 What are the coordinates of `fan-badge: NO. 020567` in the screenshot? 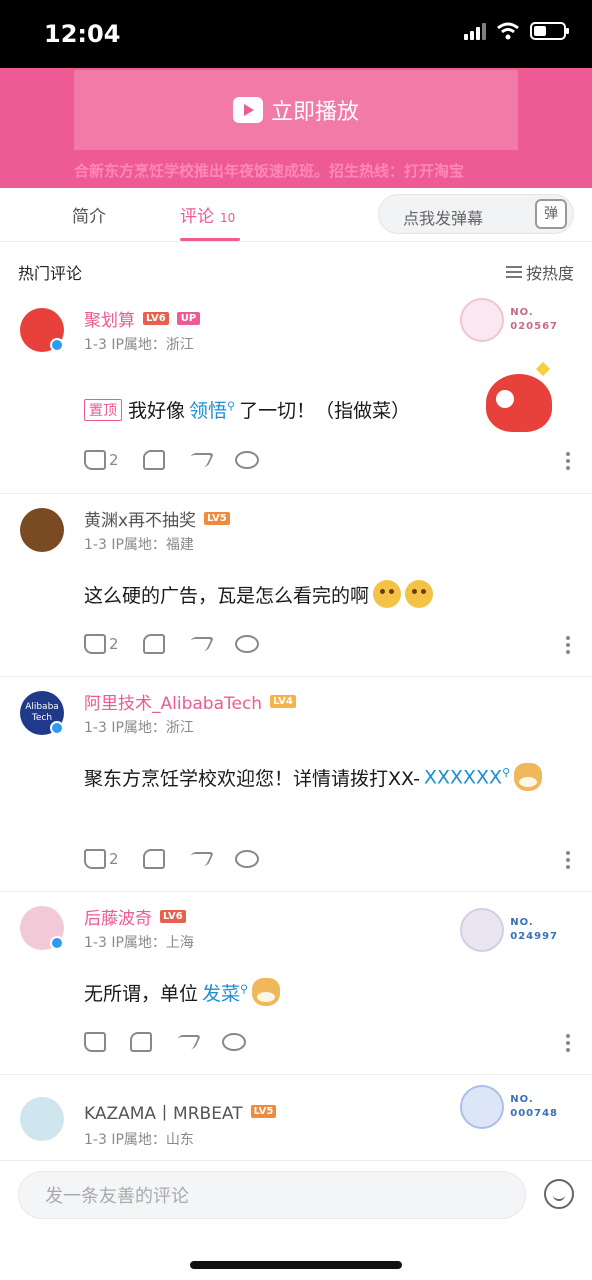 It's located at (509, 320).